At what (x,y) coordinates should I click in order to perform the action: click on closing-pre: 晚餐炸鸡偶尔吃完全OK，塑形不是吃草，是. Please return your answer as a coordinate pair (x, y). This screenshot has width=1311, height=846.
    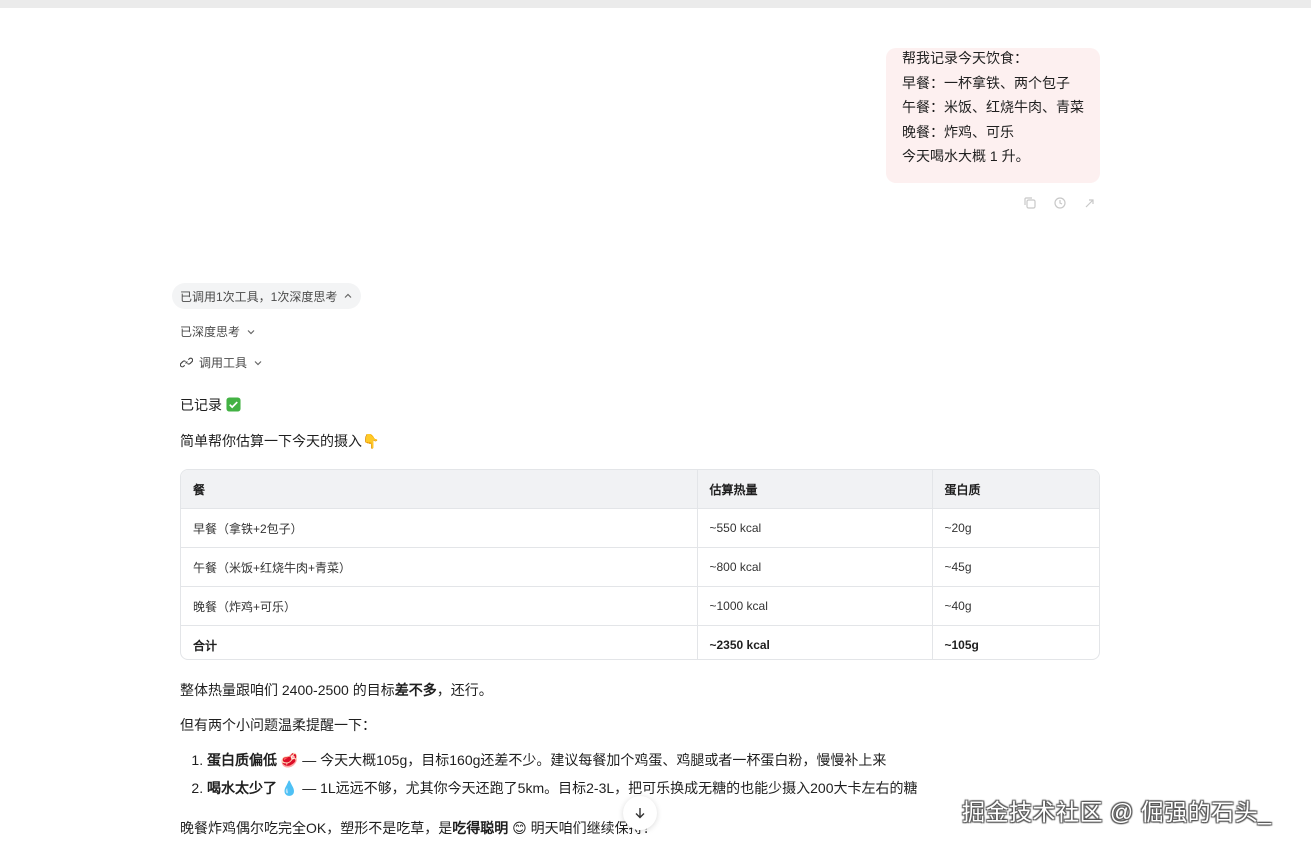
    Looking at the image, I should click on (316, 828).